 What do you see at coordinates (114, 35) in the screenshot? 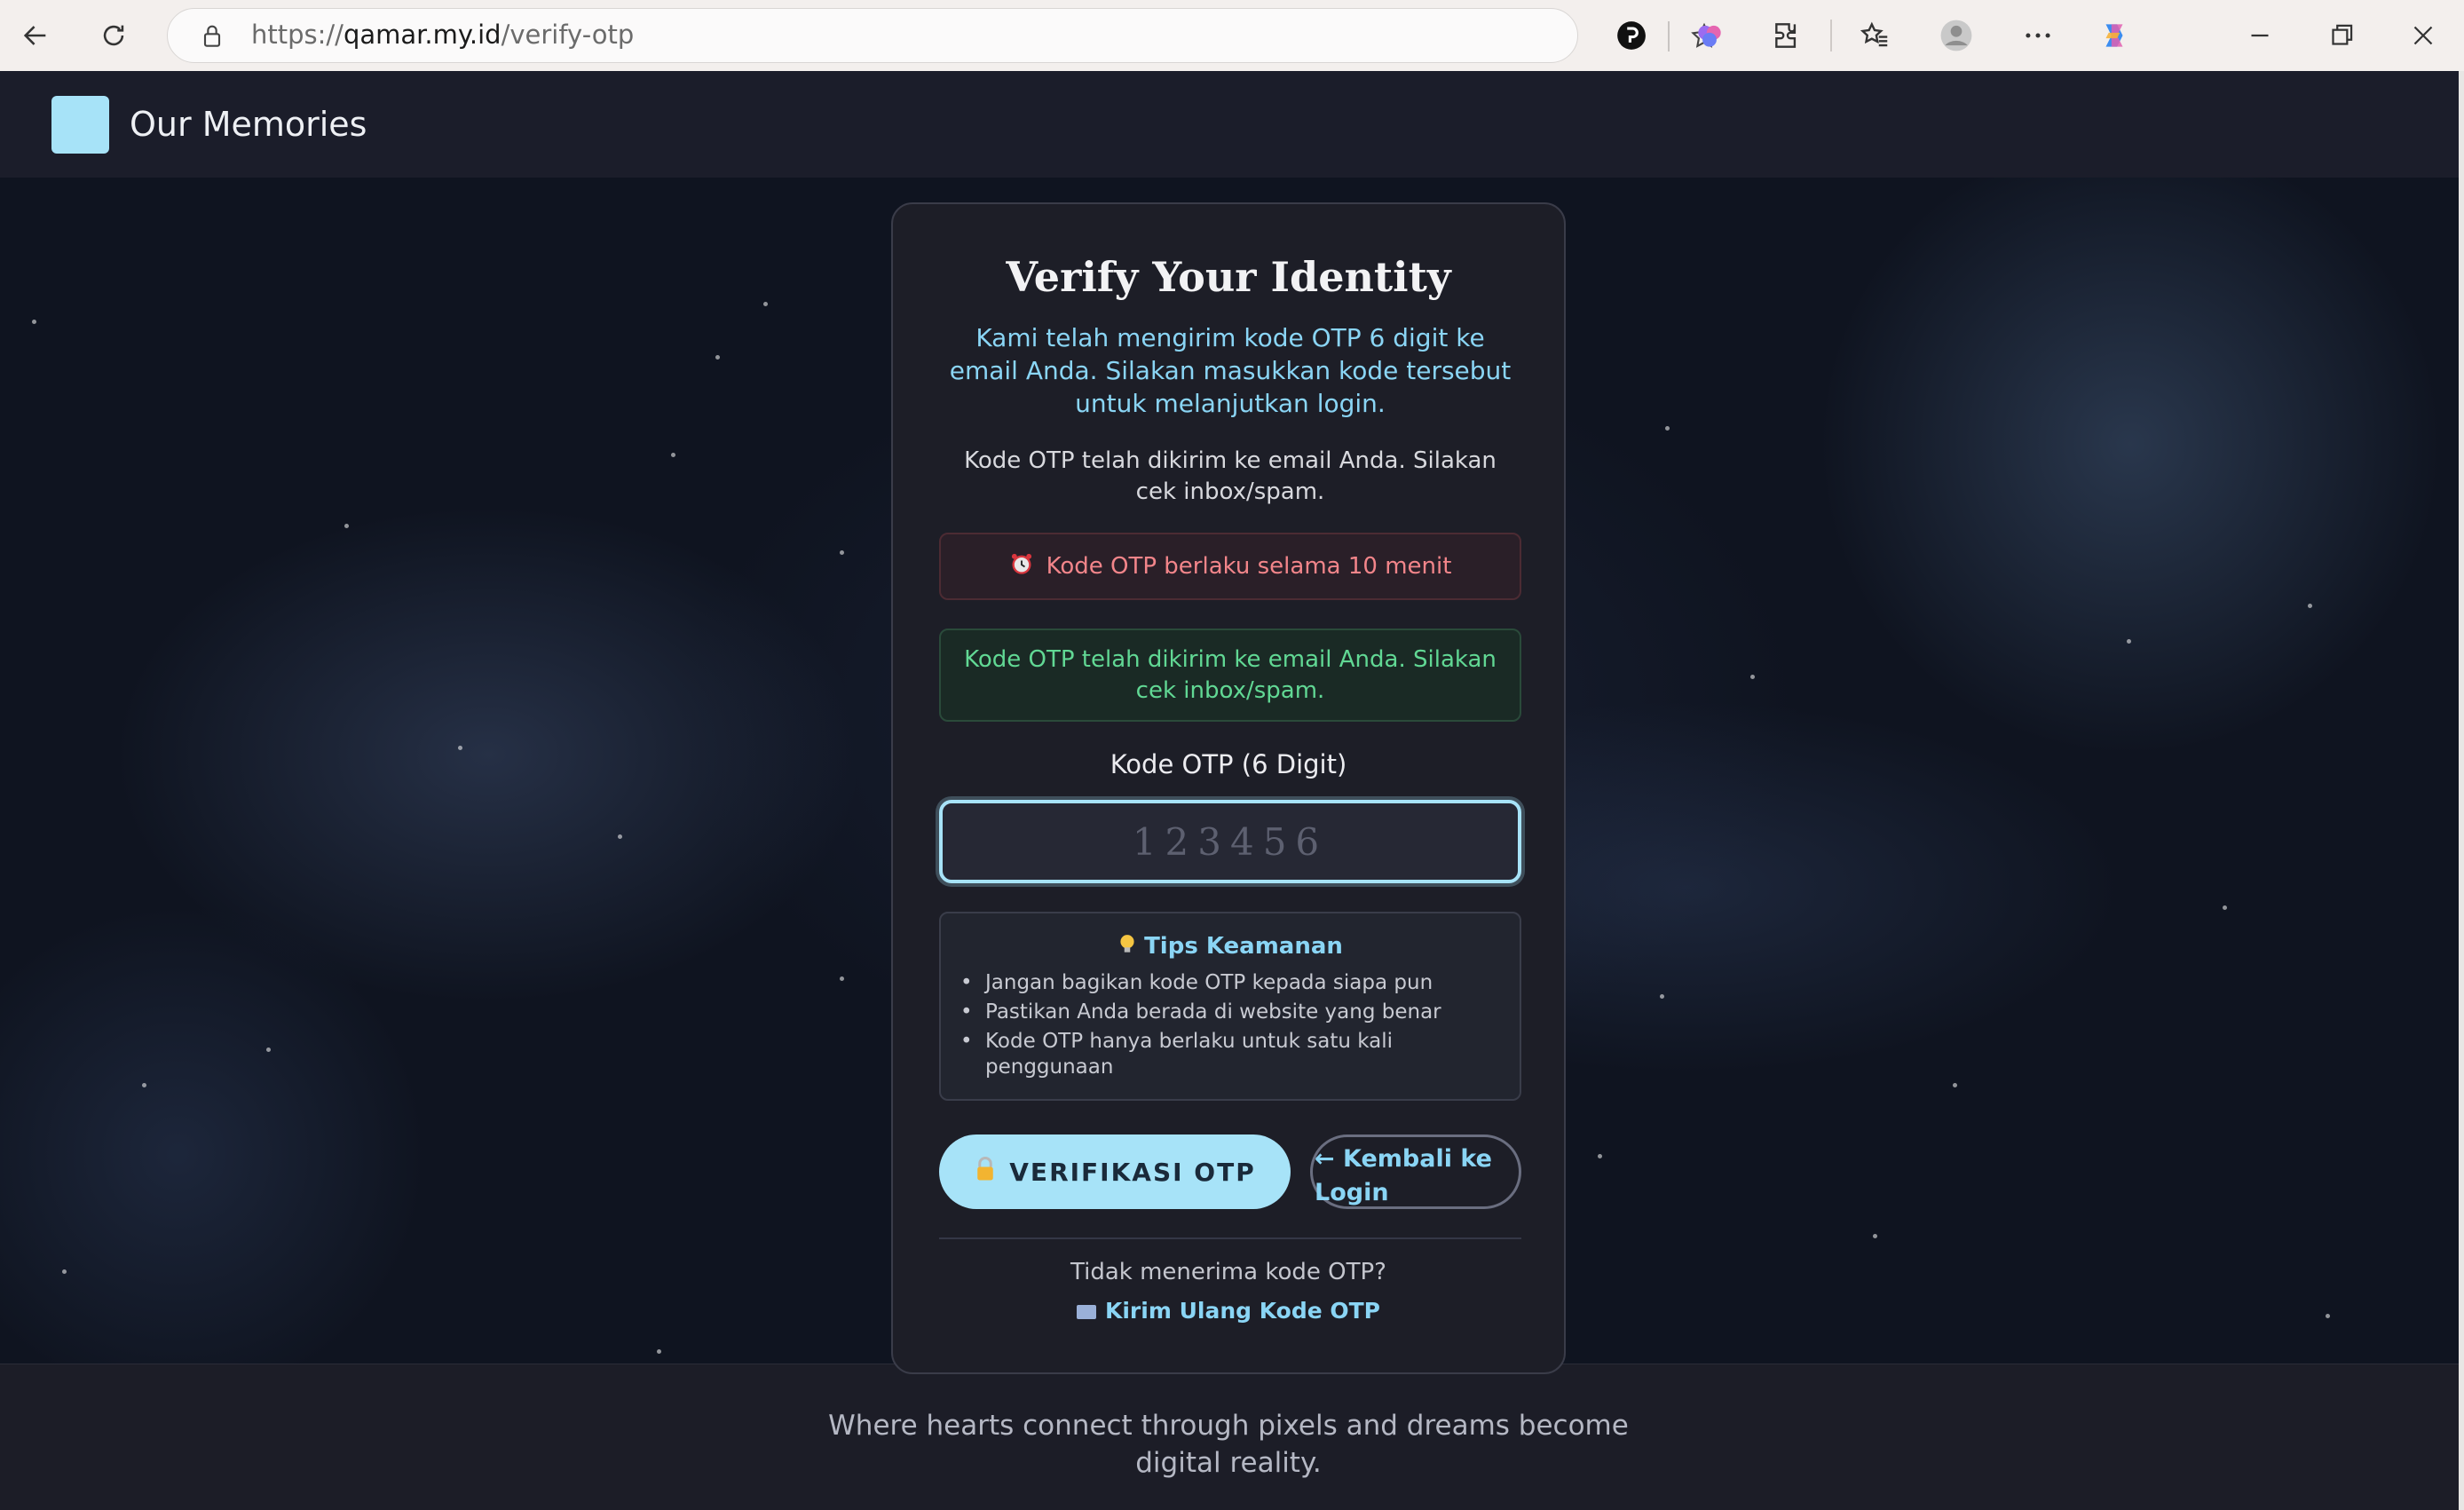
I see `refresh-icon` at bounding box center [114, 35].